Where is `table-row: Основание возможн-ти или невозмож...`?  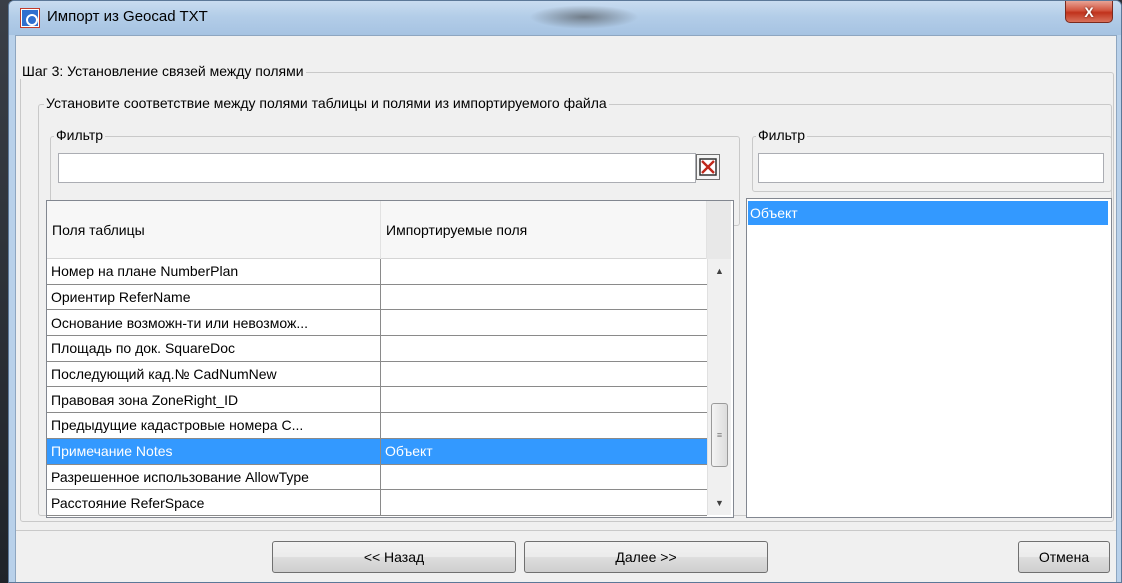
table-row: Основание возможн-ти или невозмож... is located at coordinates (377, 323).